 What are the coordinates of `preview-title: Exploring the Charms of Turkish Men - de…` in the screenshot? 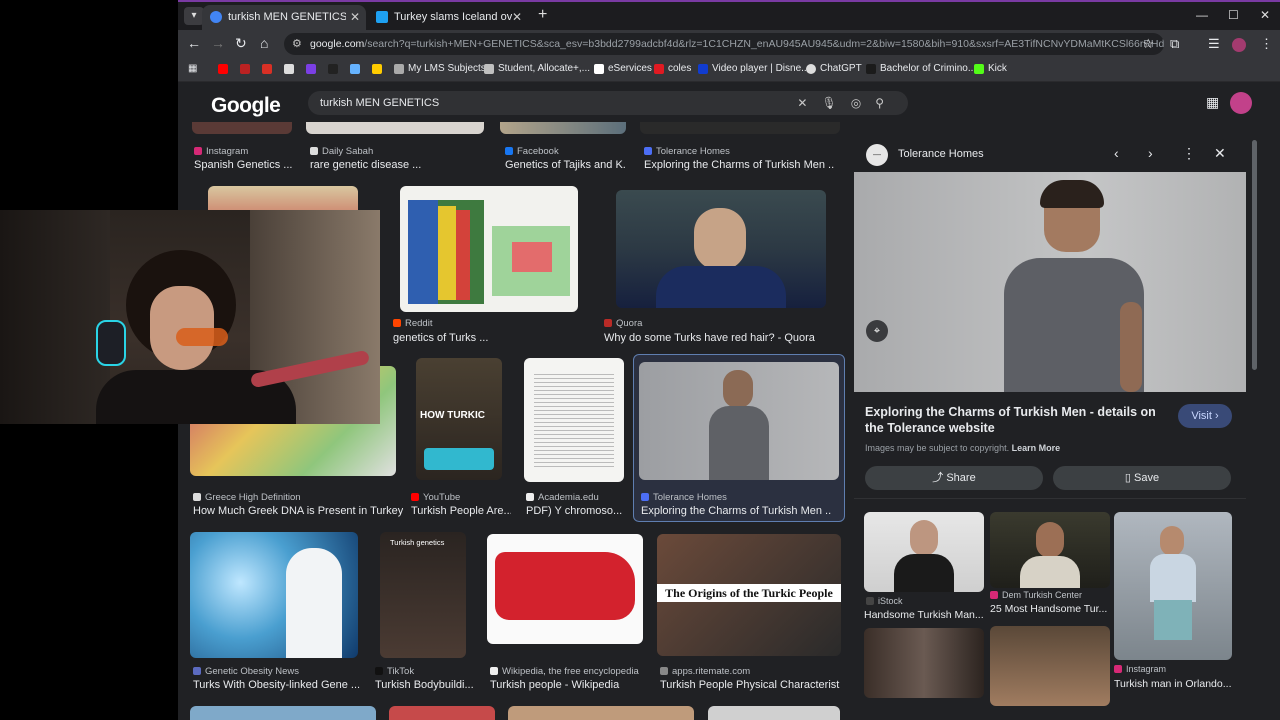 It's located at (1015, 420).